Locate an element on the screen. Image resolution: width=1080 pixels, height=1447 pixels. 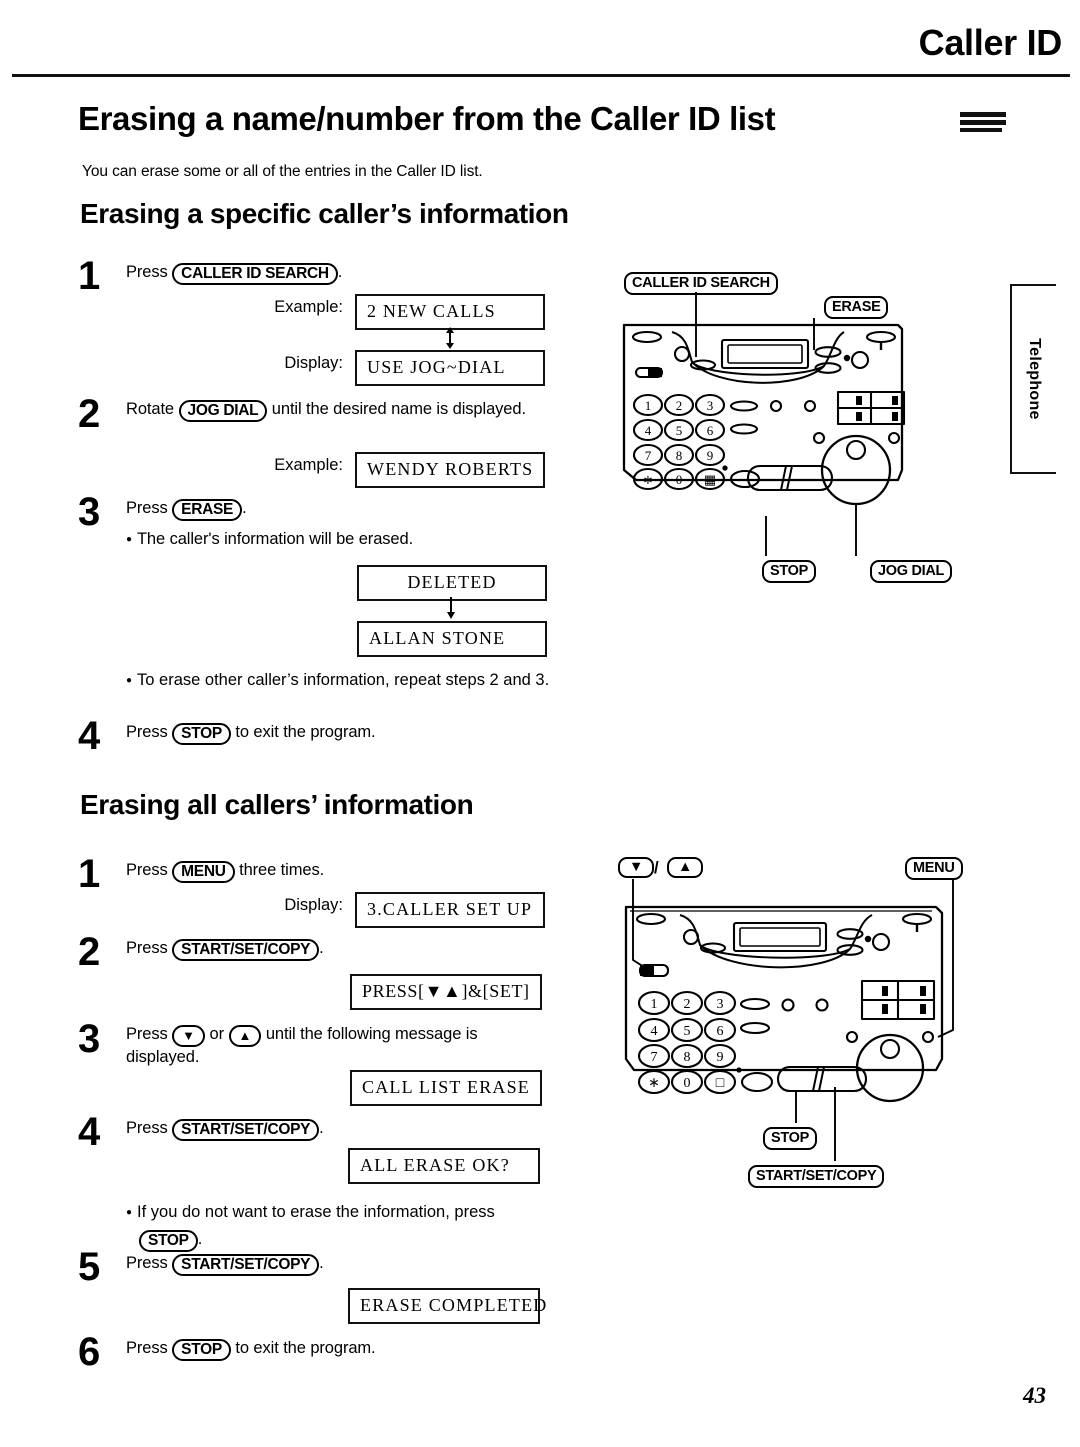
down-arrow-icon is located at coordinates (452, 608).